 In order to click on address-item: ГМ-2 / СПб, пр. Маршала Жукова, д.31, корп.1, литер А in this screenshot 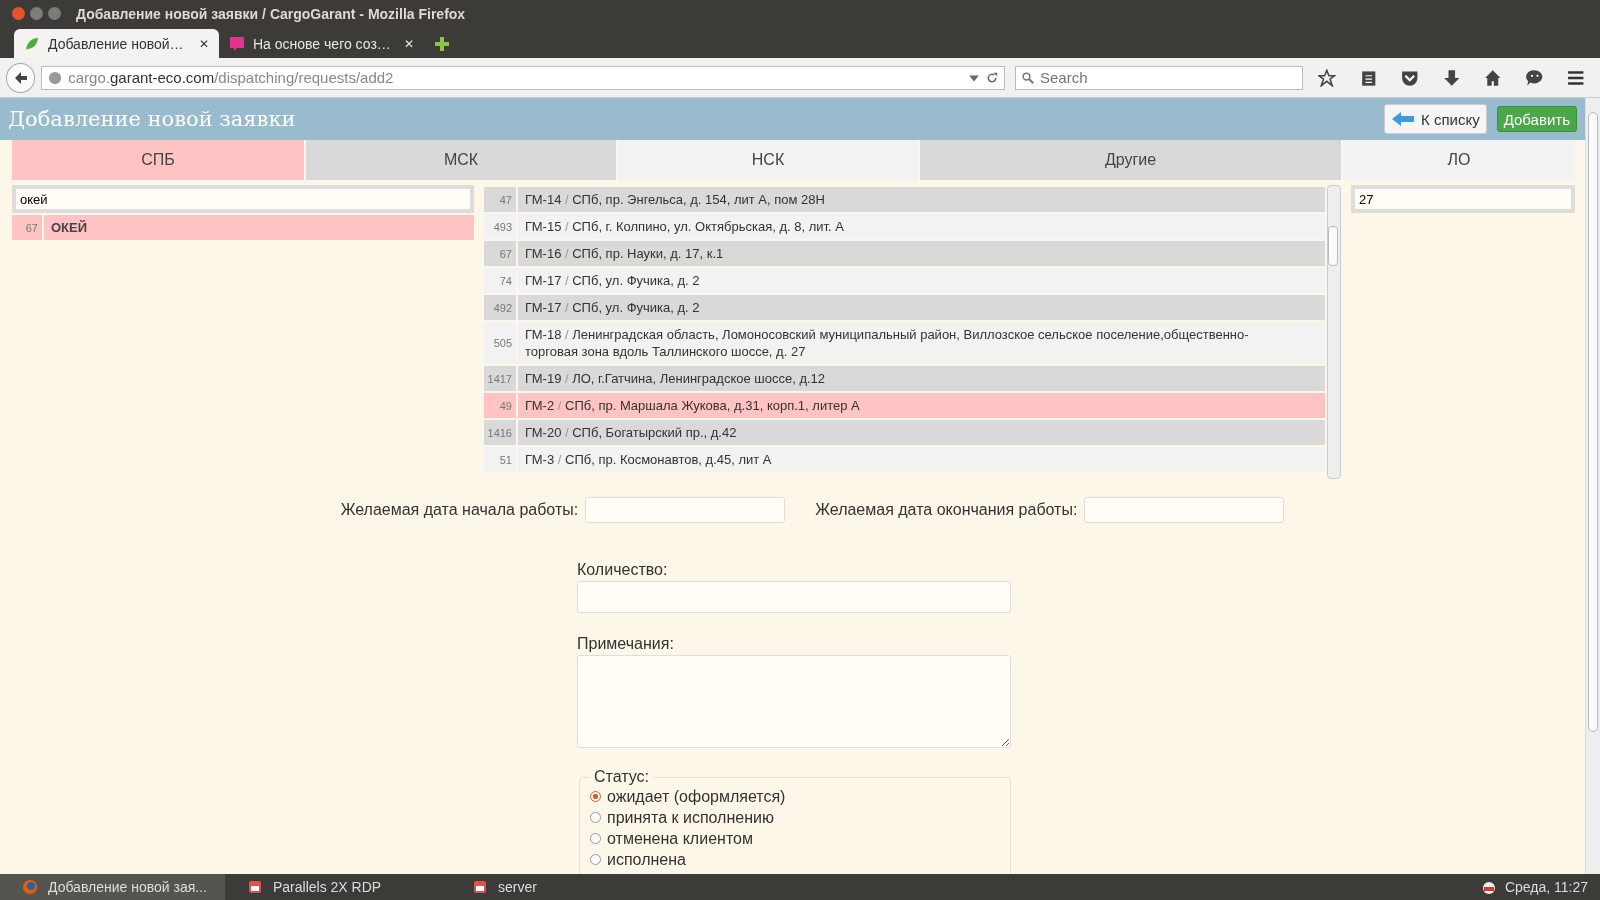, I will do `click(921, 405)`.